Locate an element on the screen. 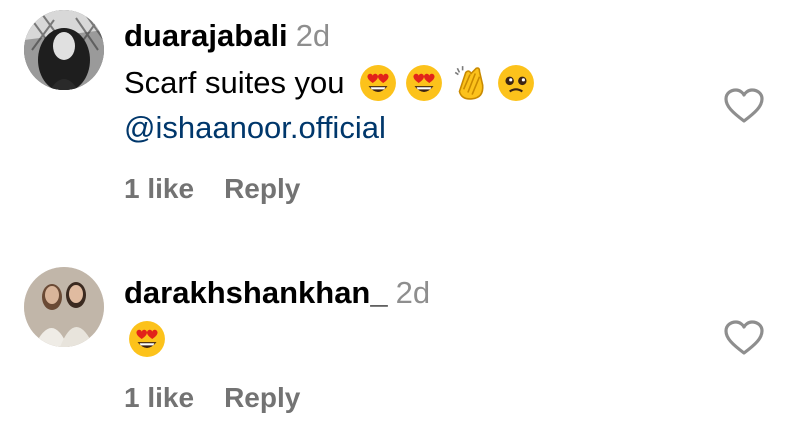 This screenshot has width=793, height=425. clapping-hands-emoji is located at coordinates (470, 83).